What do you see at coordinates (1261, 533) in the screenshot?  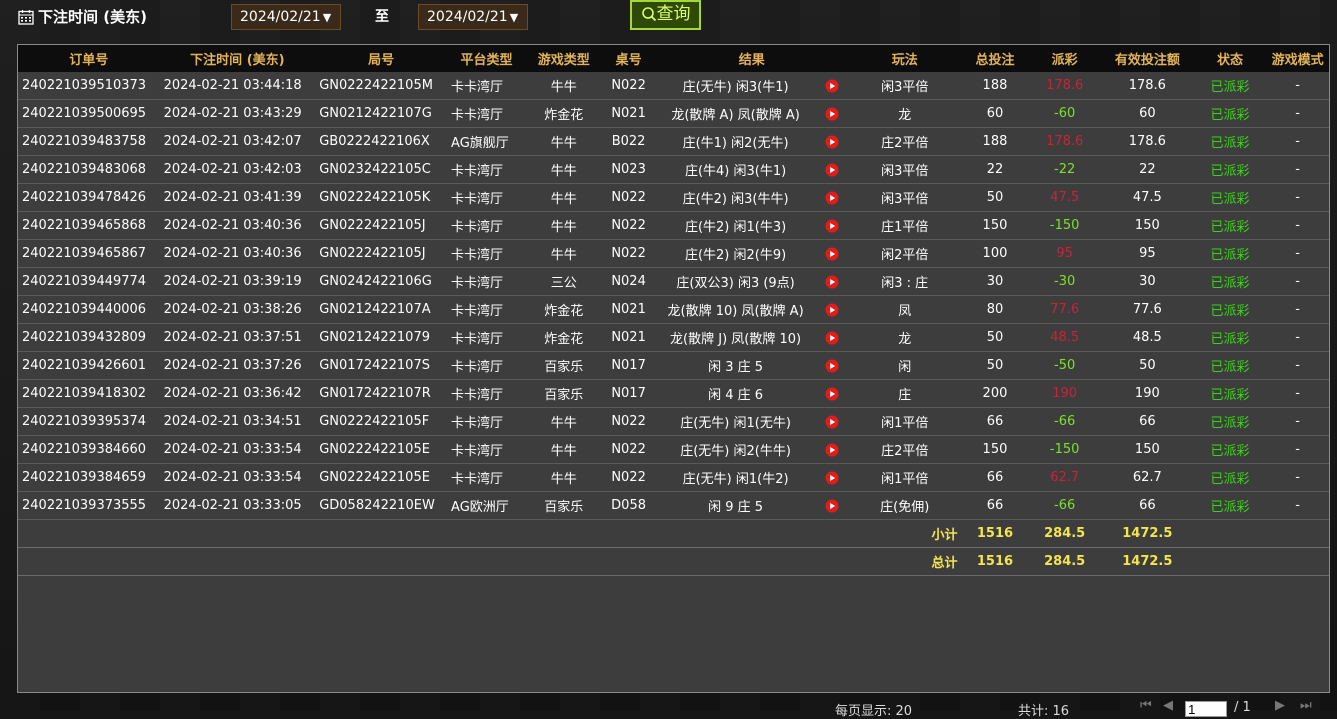 I see `subtotal-blank` at bounding box center [1261, 533].